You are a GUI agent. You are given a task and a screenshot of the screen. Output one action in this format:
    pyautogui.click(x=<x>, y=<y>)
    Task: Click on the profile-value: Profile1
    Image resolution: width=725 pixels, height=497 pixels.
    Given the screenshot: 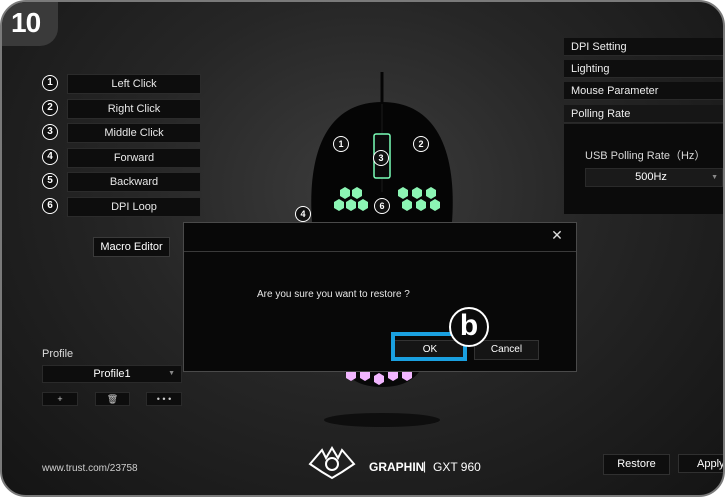 What is the action you would take?
    pyautogui.click(x=112, y=374)
    